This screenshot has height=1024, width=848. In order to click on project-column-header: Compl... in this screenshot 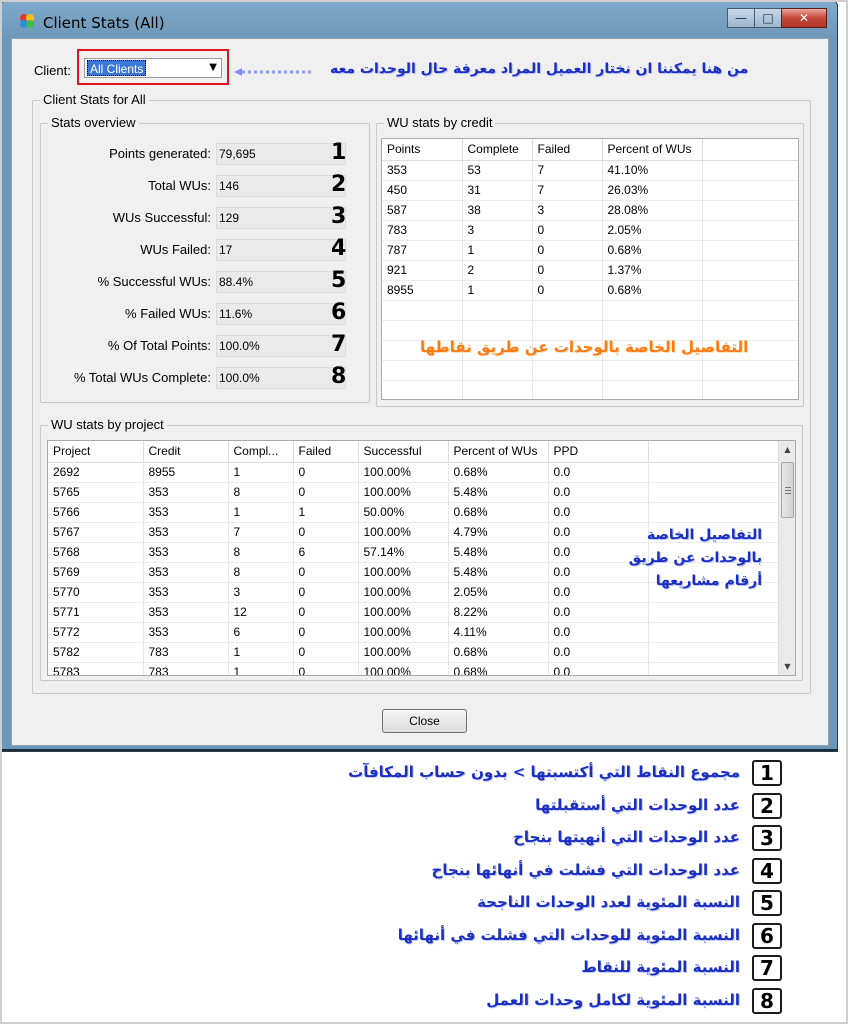, I will do `click(261, 452)`.